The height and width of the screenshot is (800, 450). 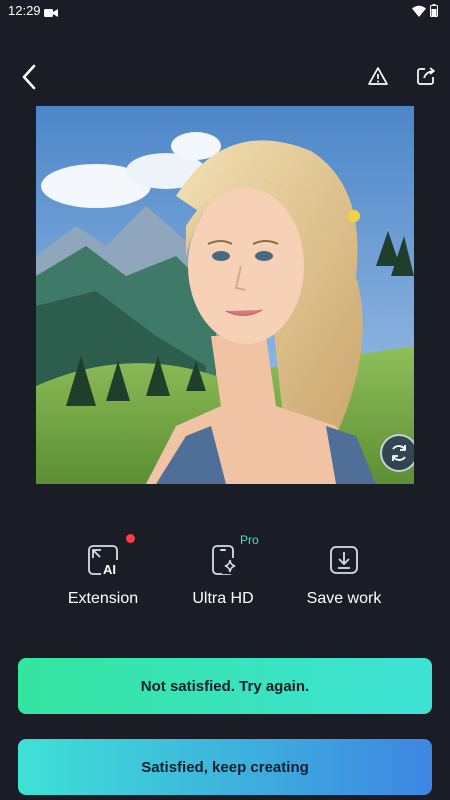 I want to click on ai-expand-icon: AI, so click(x=103, y=560).